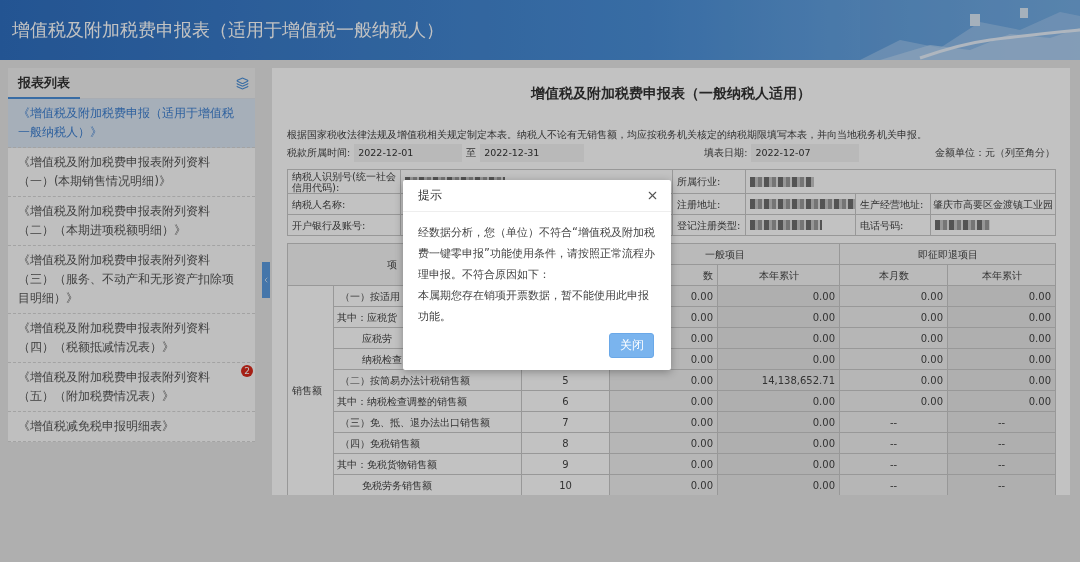 The height and width of the screenshot is (562, 1080). I want to click on report-list-item: 《增值税减免税申报明细表》, so click(131, 427).